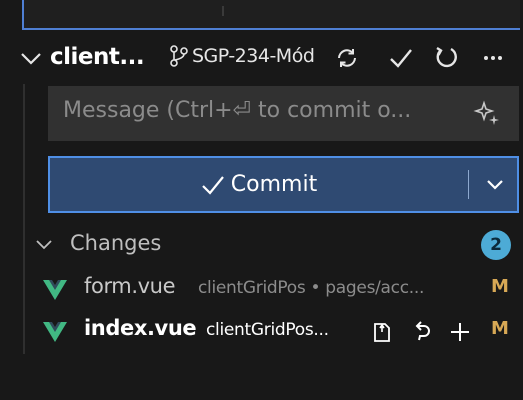 This screenshot has height=400, width=523. I want to click on git-branch-icon, so click(179, 56).